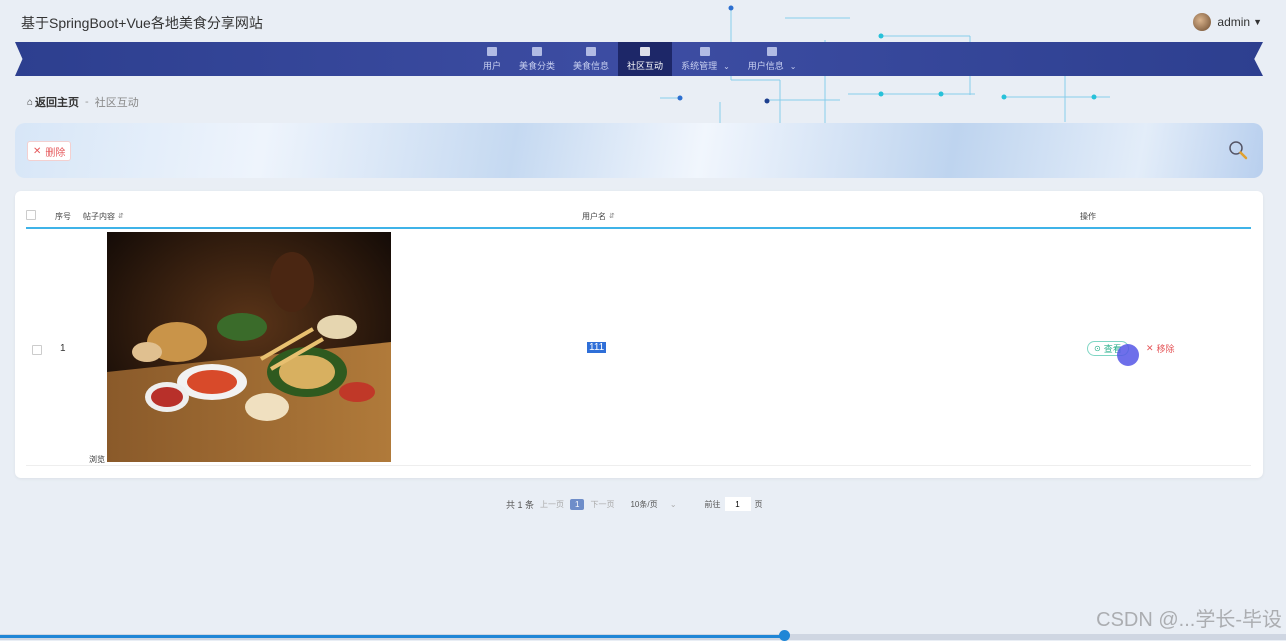  I want to click on progress-handle, so click(785, 635).